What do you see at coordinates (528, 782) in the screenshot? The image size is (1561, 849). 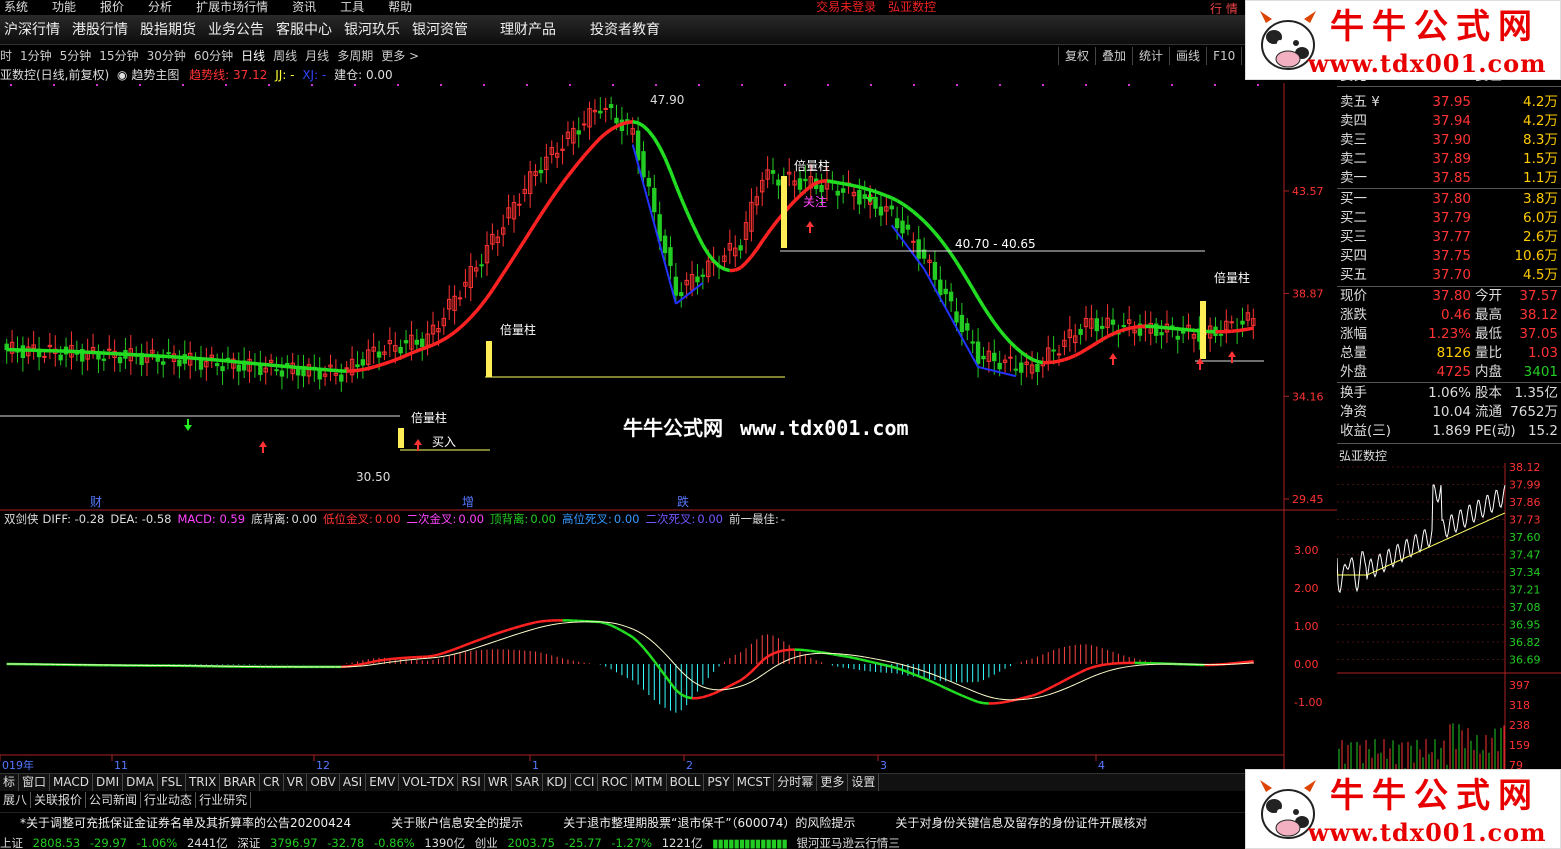 I see `indicator-tab-16: SAR` at bounding box center [528, 782].